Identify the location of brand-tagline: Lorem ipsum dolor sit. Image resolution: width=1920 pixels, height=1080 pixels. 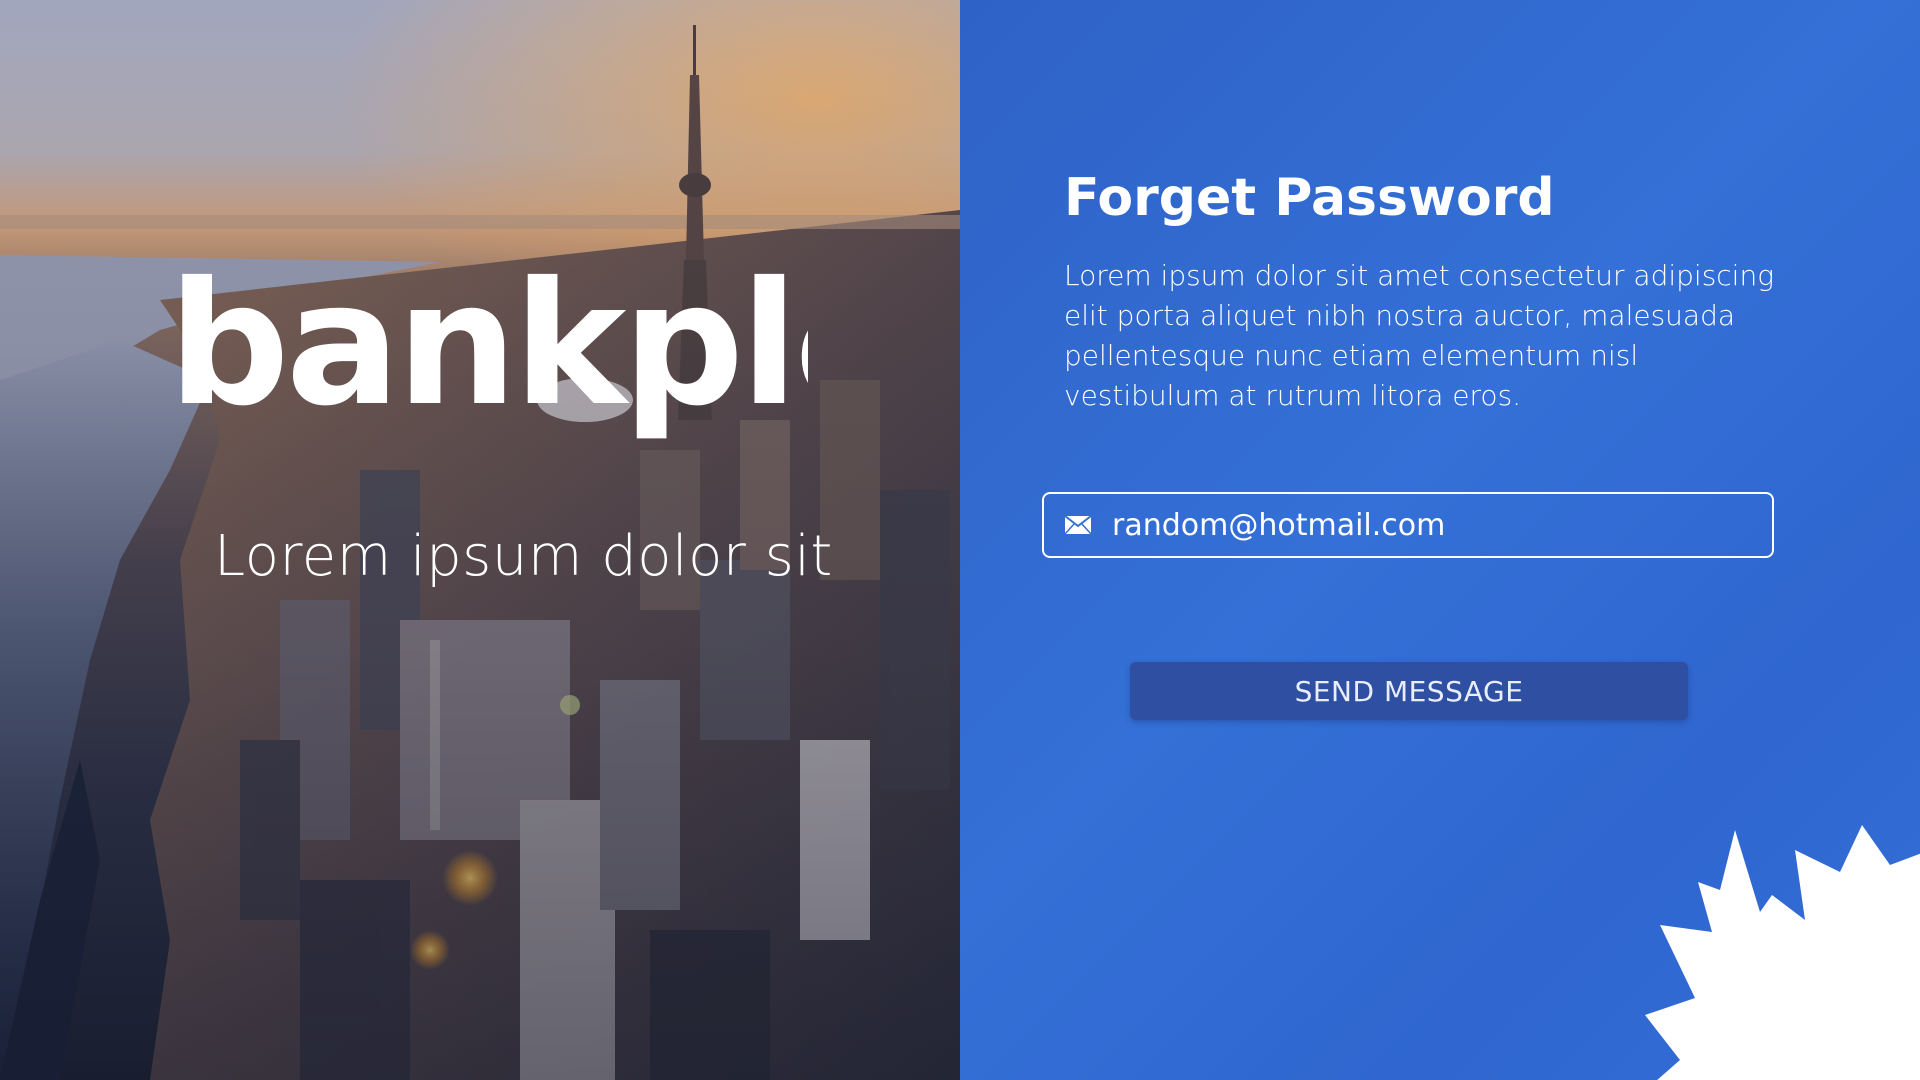
(523, 556).